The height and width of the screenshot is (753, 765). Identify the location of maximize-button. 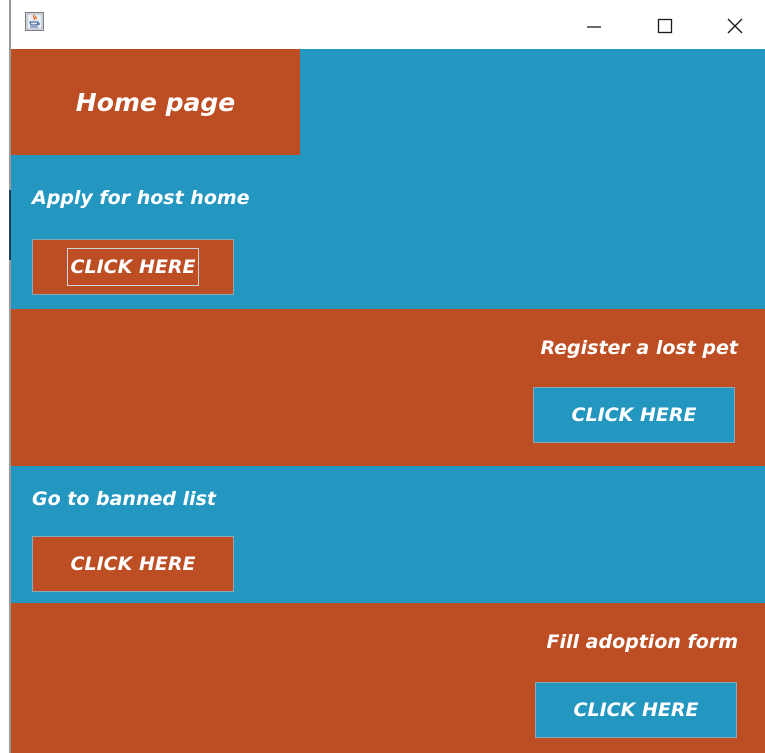
(664, 24).